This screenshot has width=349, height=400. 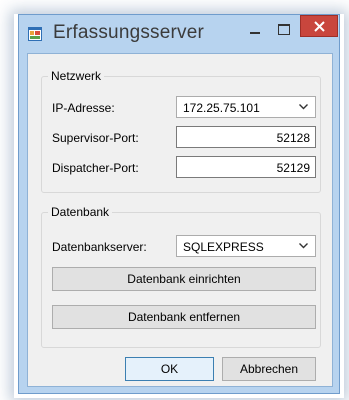 I want to click on maximize-icon, so click(x=284, y=29).